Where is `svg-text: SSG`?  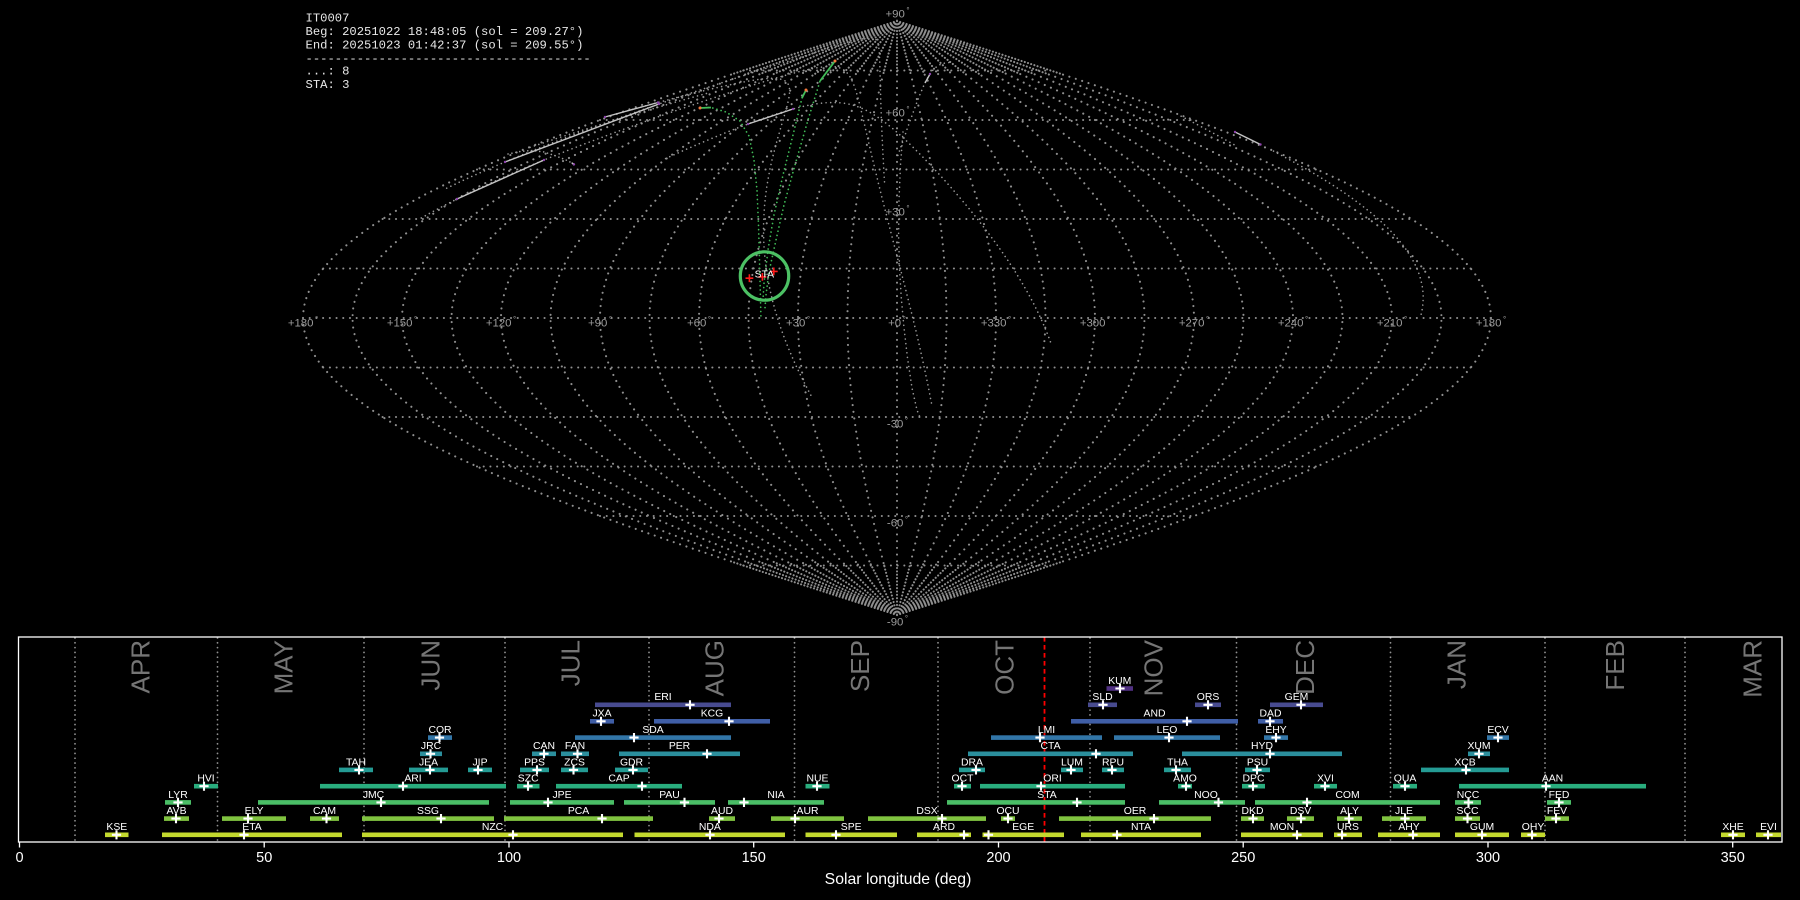 svg-text: SSG is located at coordinates (428, 811).